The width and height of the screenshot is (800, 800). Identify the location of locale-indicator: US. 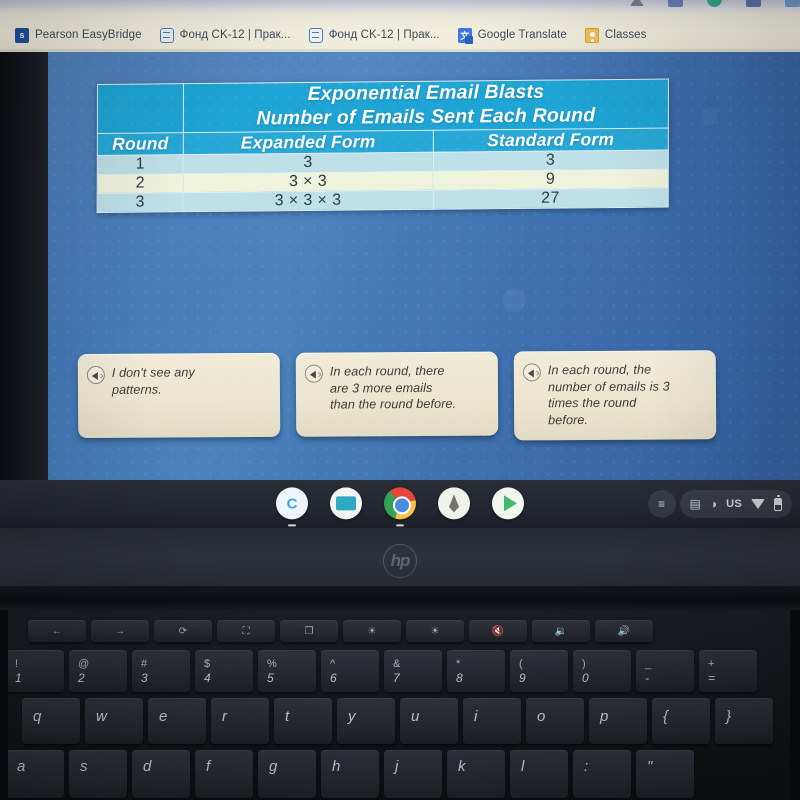
(734, 504).